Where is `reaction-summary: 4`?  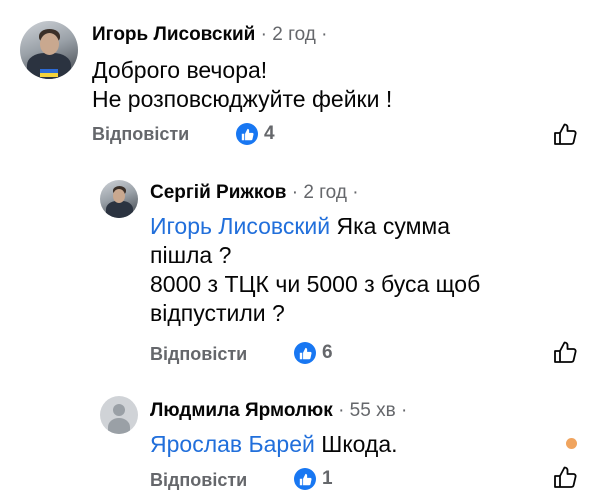
reaction-summary: 4 is located at coordinates (255, 134).